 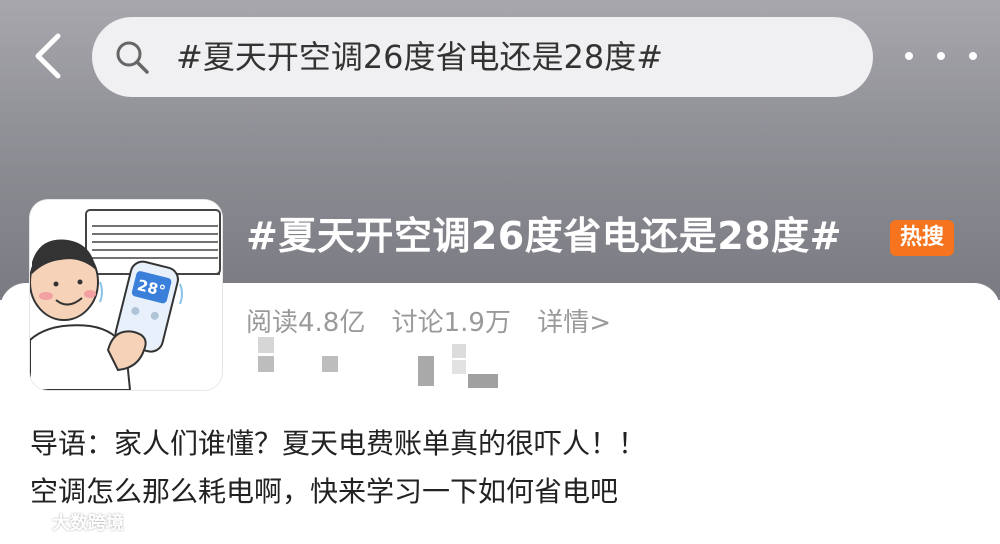 I want to click on topic-stats: 阅读4.8亿 讨论1.9万 详情>, so click(x=437, y=323).